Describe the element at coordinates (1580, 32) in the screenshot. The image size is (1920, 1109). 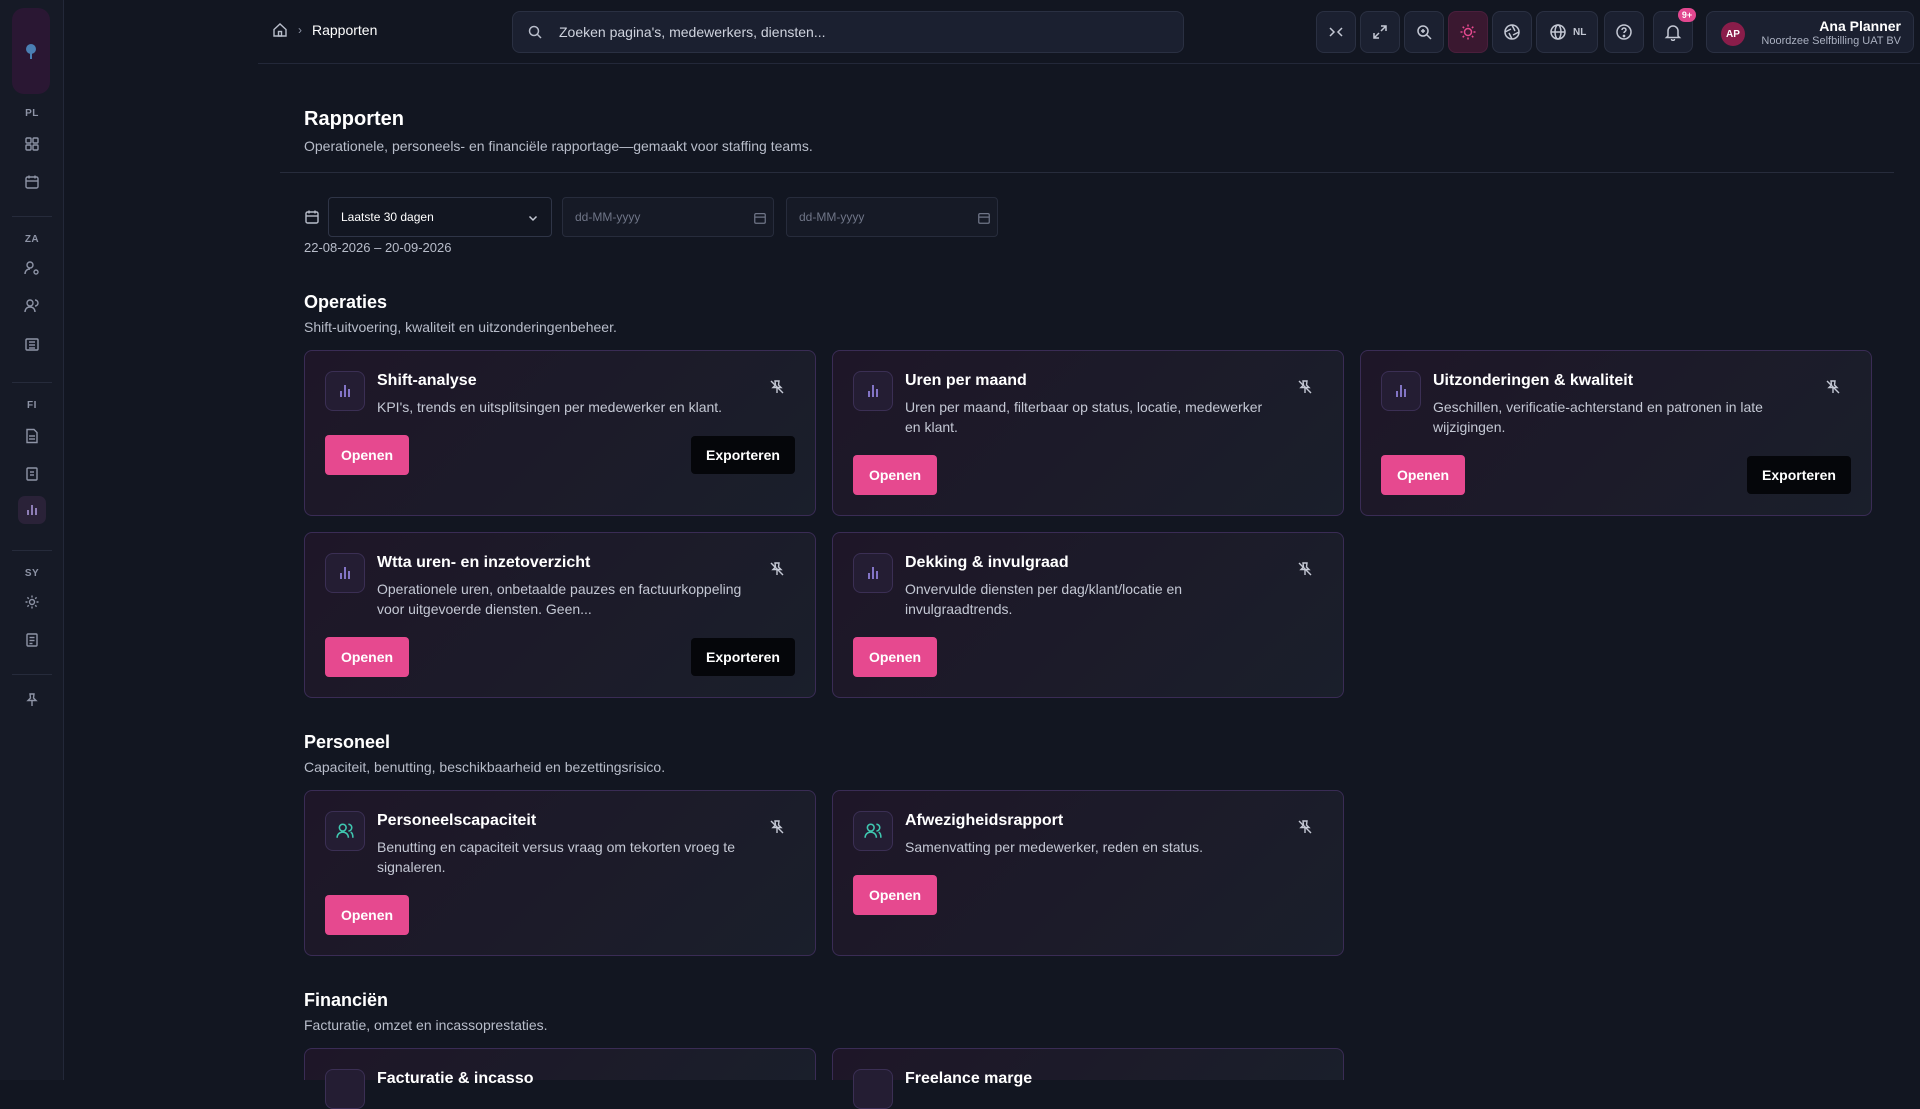
I see `language-label: NL` at that location.